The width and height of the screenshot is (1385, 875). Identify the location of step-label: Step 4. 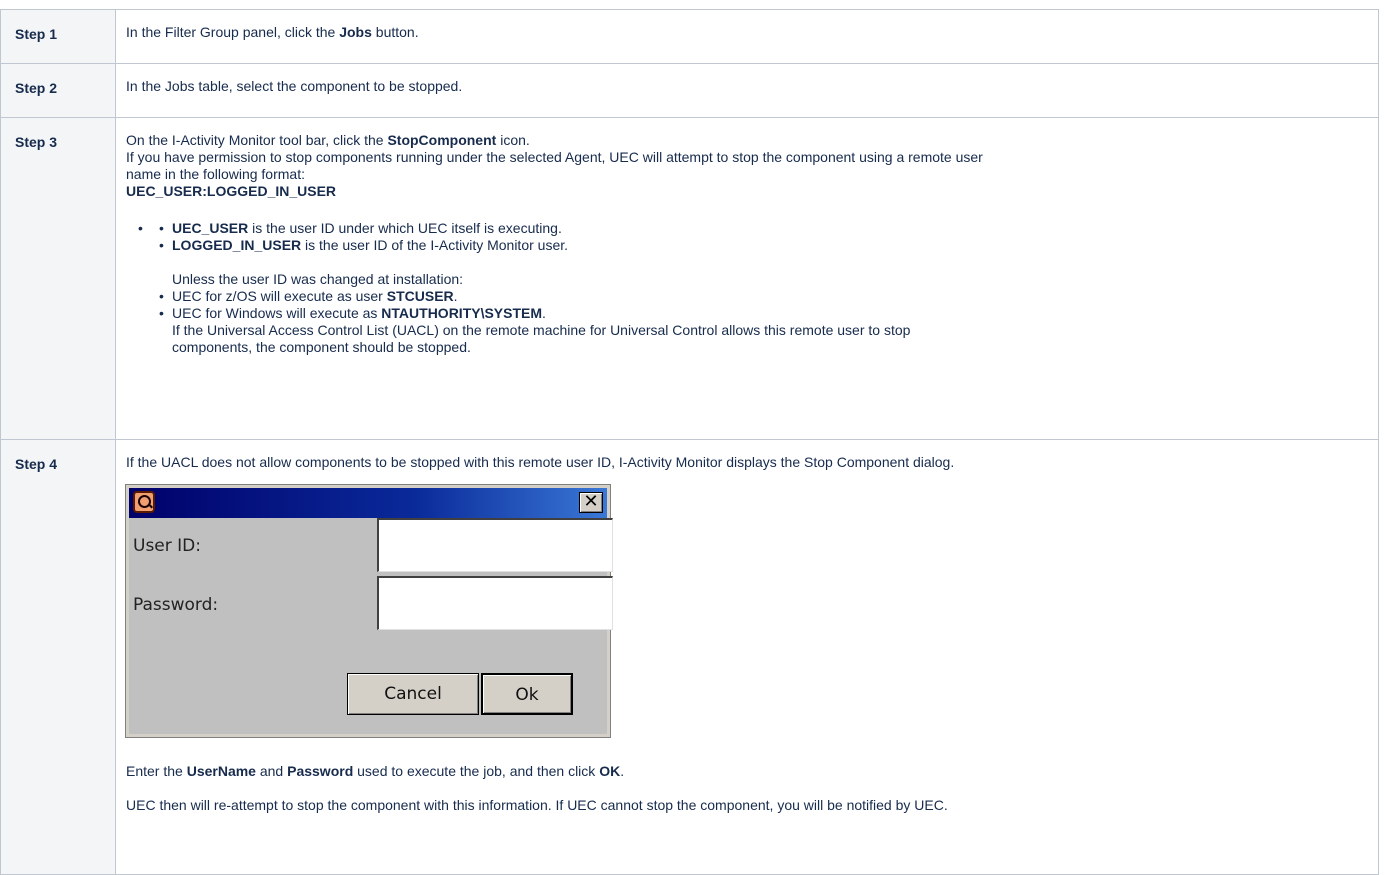
(58, 657).